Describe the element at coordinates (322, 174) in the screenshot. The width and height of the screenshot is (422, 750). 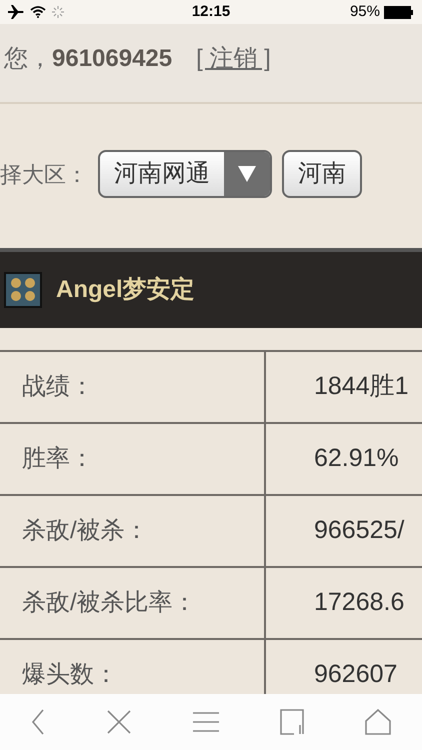
I see `region-select: 河南` at that location.